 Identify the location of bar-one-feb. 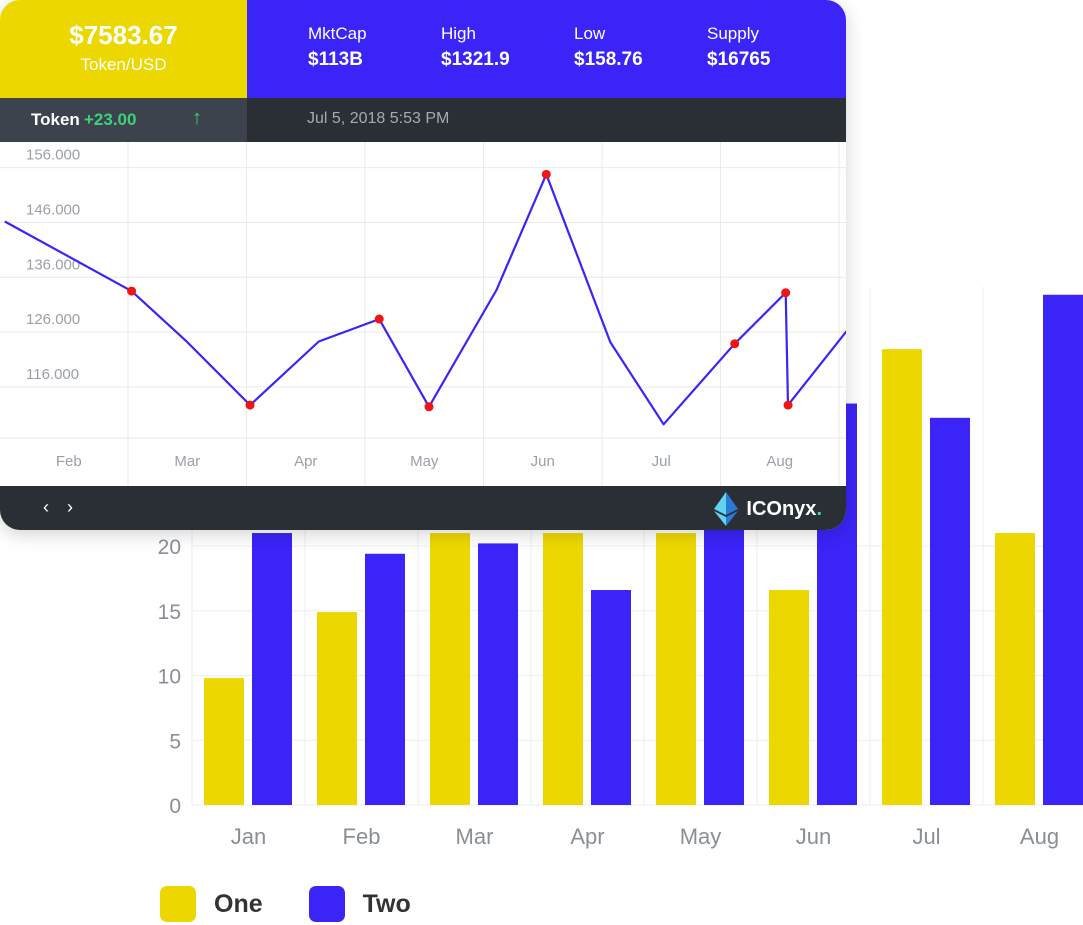
(337, 708).